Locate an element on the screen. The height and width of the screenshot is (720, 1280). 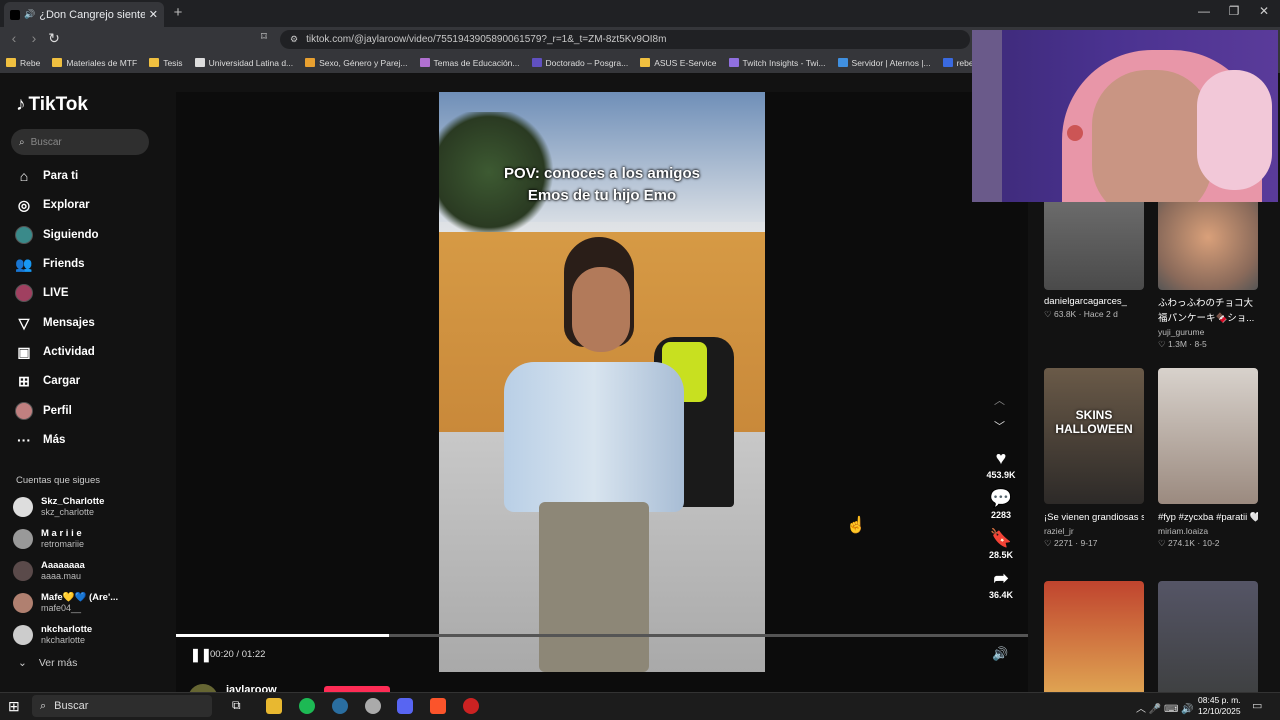
send-icon: ▽ is located at coordinates (24, 322).